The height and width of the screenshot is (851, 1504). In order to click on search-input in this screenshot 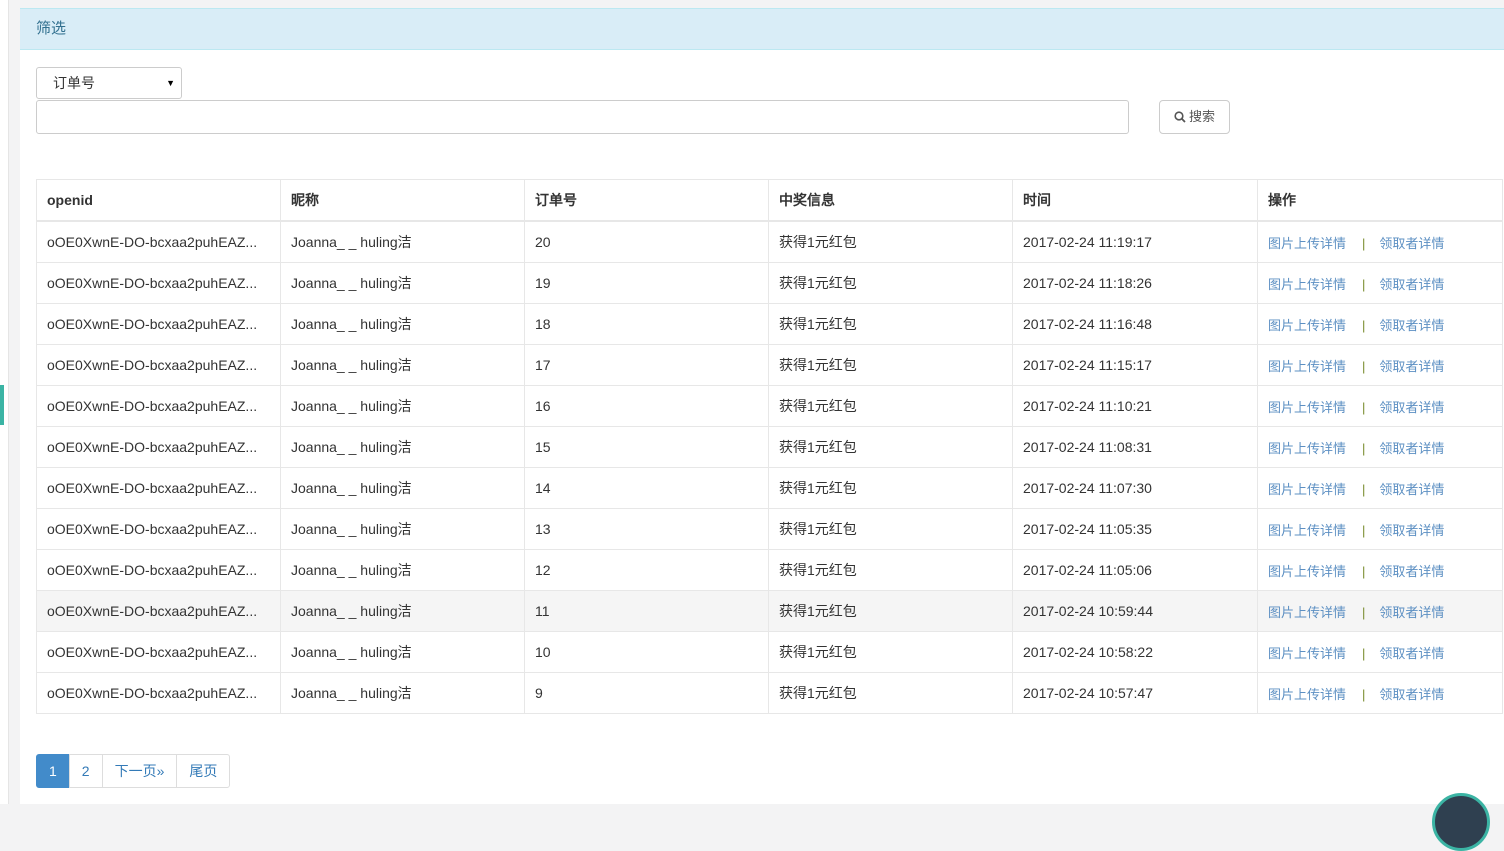, I will do `click(582, 117)`.